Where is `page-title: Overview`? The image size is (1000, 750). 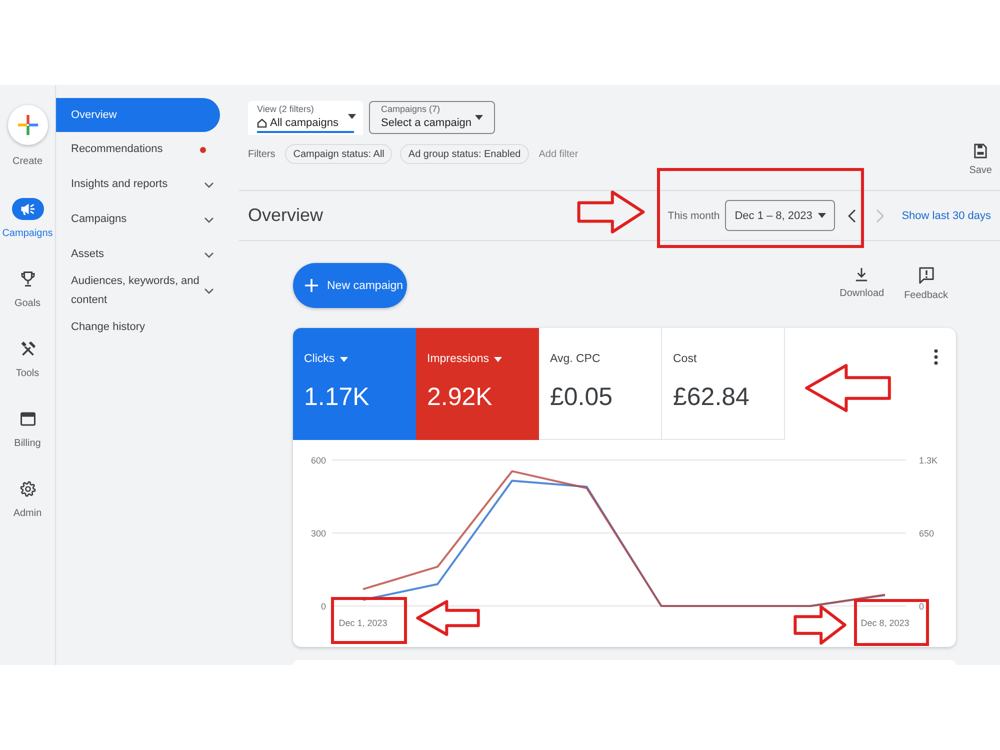
page-title: Overview is located at coordinates (286, 215).